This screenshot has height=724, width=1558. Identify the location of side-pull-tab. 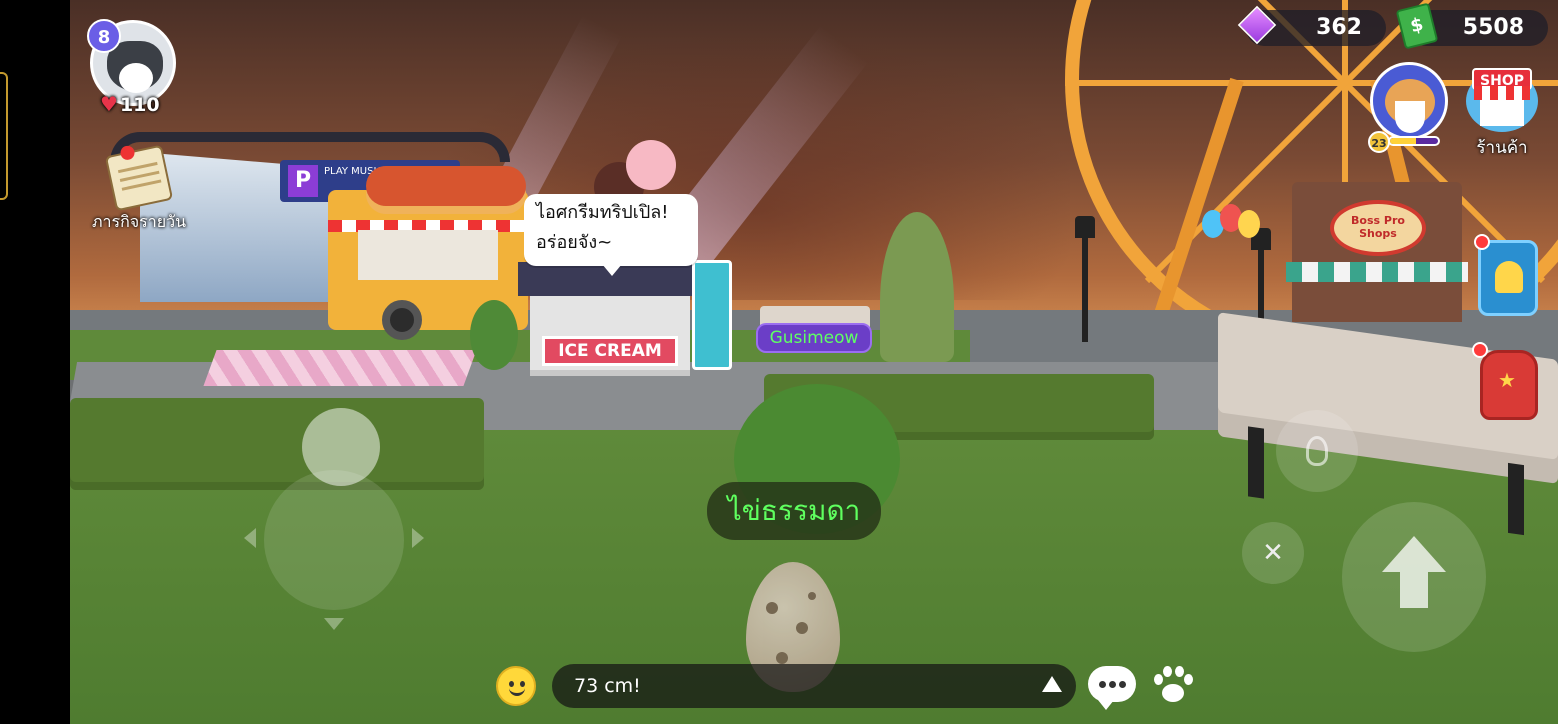
(4, 136).